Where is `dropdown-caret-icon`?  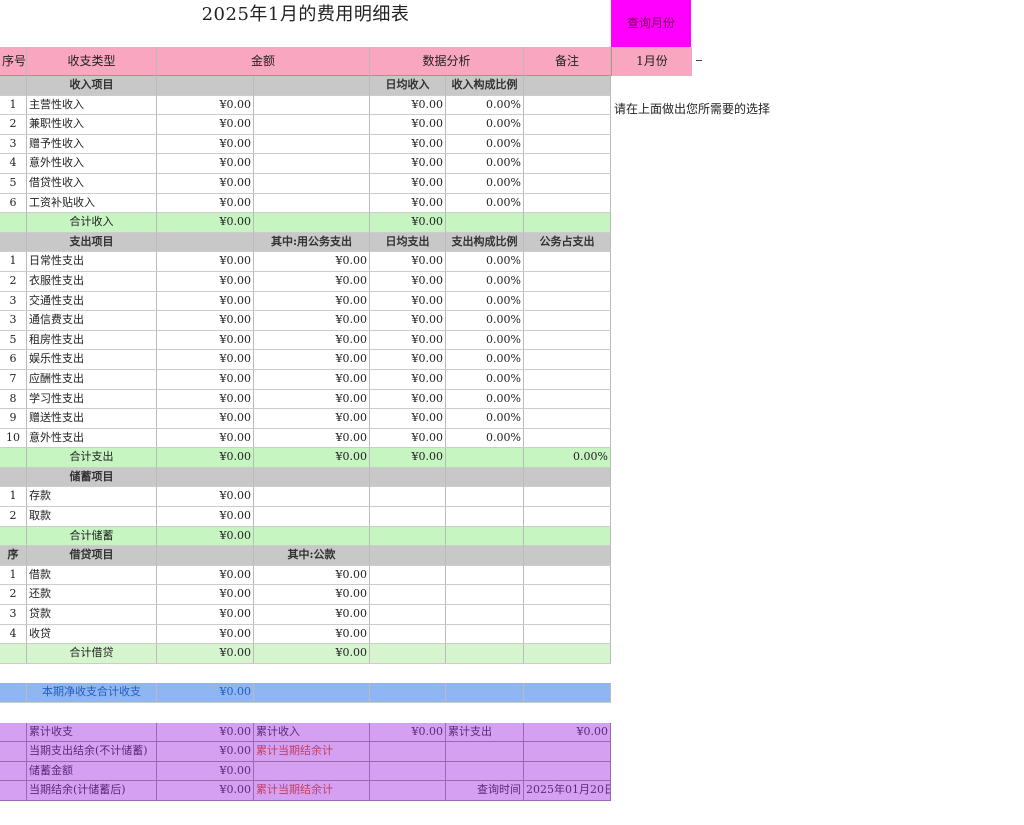 dropdown-caret-icon is located at coordinates (699, 60).